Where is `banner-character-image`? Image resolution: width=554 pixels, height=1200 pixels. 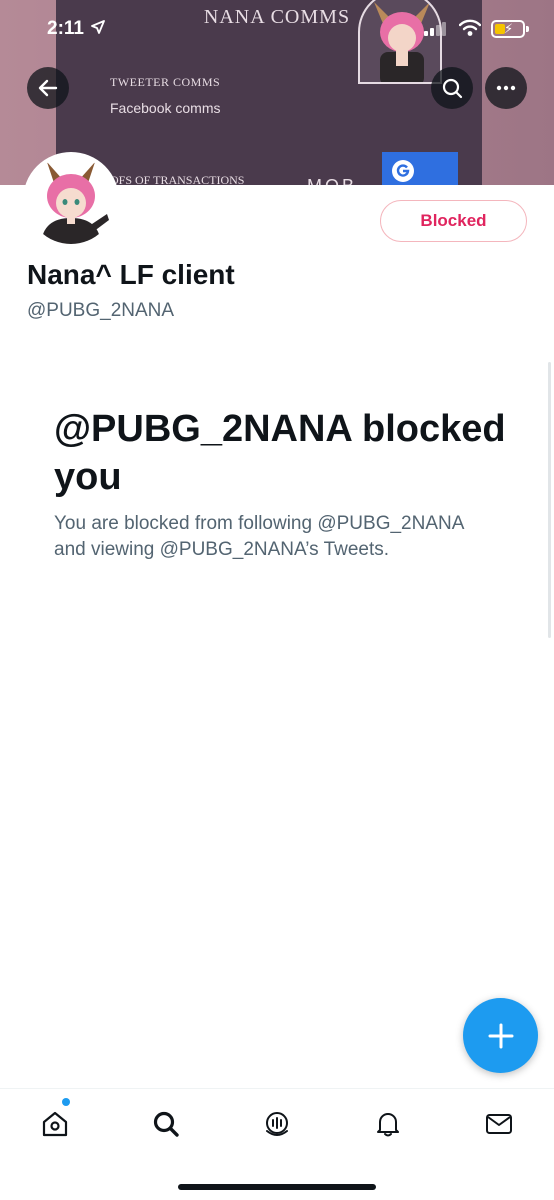
banner-character-image is located at coordinates (400, 42).